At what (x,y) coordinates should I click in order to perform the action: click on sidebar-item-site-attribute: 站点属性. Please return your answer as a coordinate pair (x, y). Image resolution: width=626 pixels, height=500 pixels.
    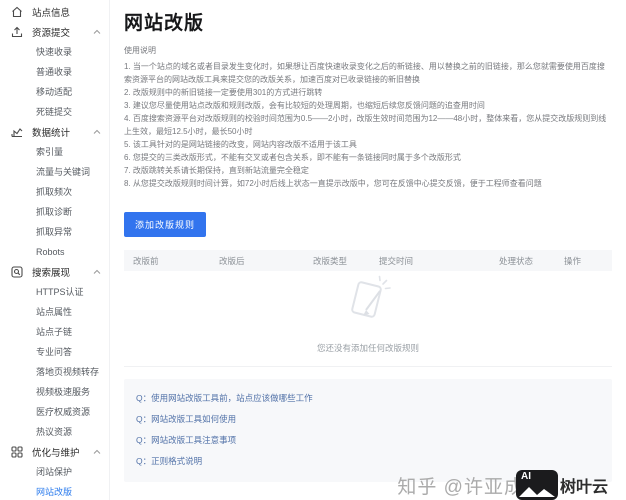
    Looking at the image, I should click on (54, 312).